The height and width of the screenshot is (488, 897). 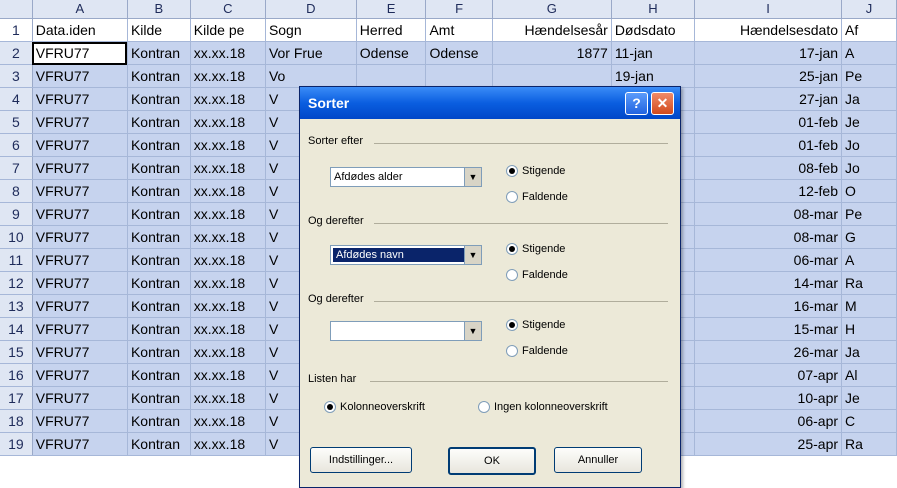 What do you see at coordinates (869, 237) in the screenshot?
I see `cell: G` at bounding box center [869, 237].